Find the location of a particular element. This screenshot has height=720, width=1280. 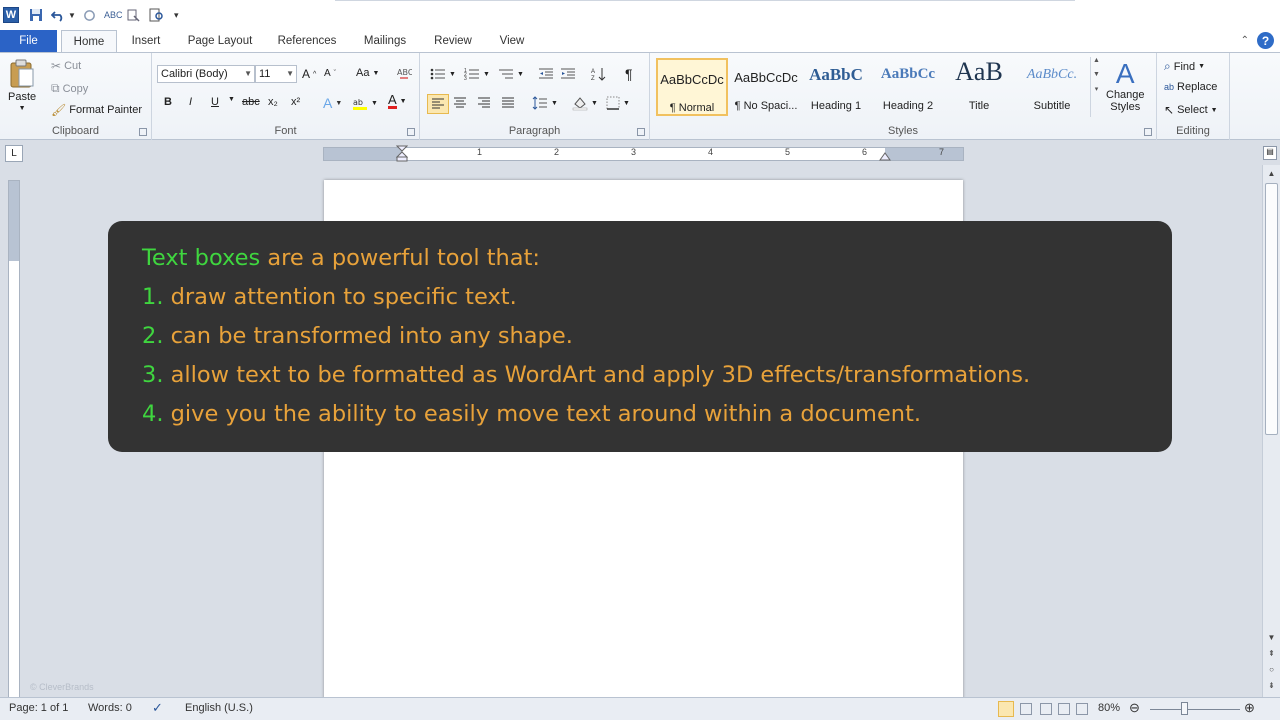

highlight-icon: ab ▼ is located at coordinates (365, 103).